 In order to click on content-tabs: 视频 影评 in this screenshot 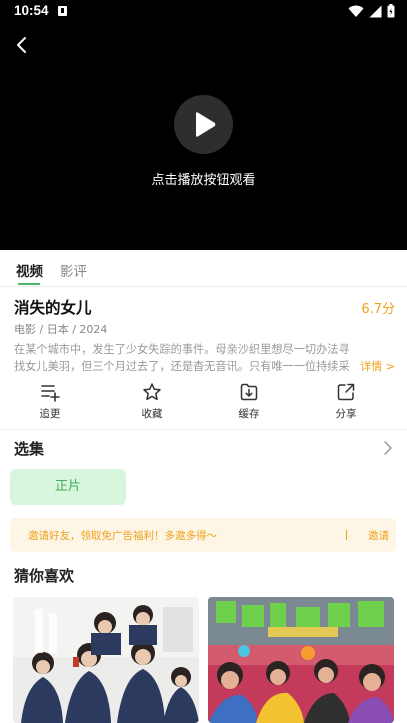, I will do `click(203, 268)`.